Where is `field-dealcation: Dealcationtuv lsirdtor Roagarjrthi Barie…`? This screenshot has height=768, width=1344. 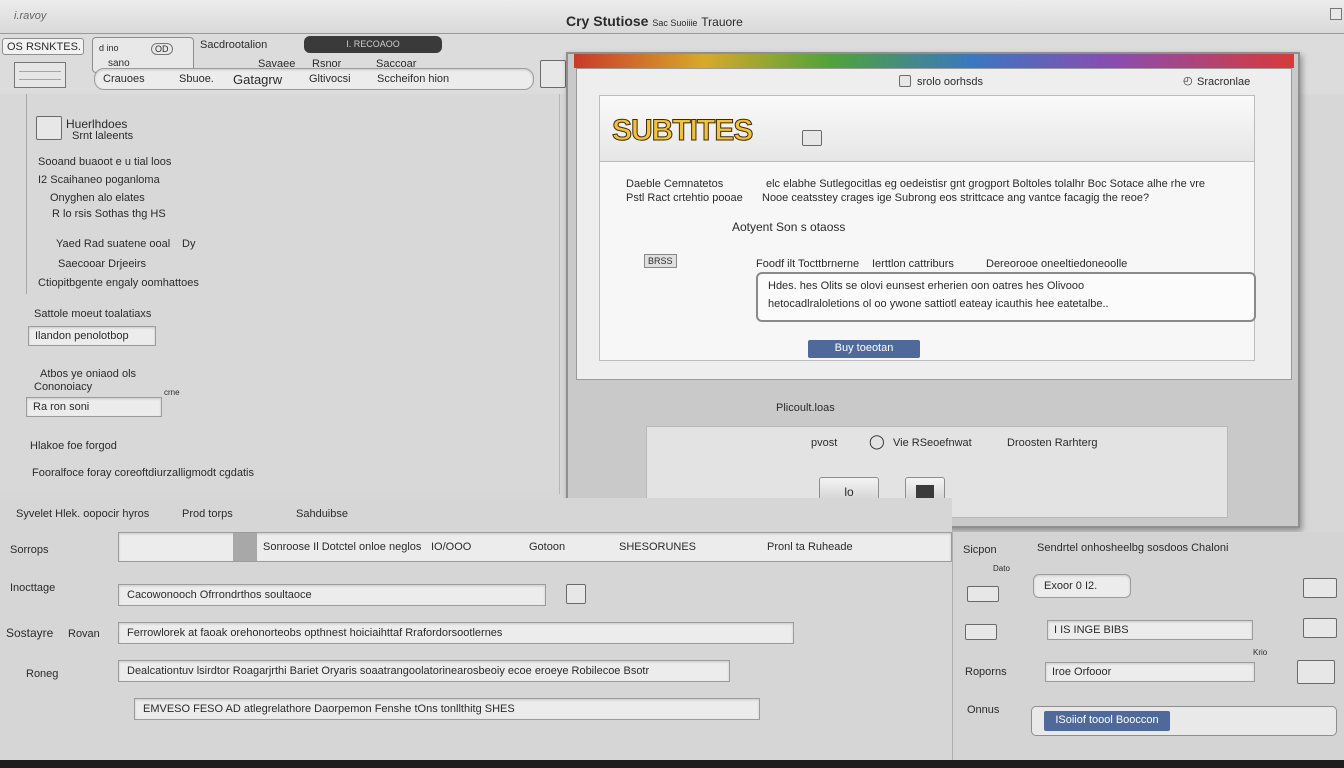
field-dealcation: Dealcationtuv lsirdtor Roagarjrthi Barie… is located at coordinates (424, 671).